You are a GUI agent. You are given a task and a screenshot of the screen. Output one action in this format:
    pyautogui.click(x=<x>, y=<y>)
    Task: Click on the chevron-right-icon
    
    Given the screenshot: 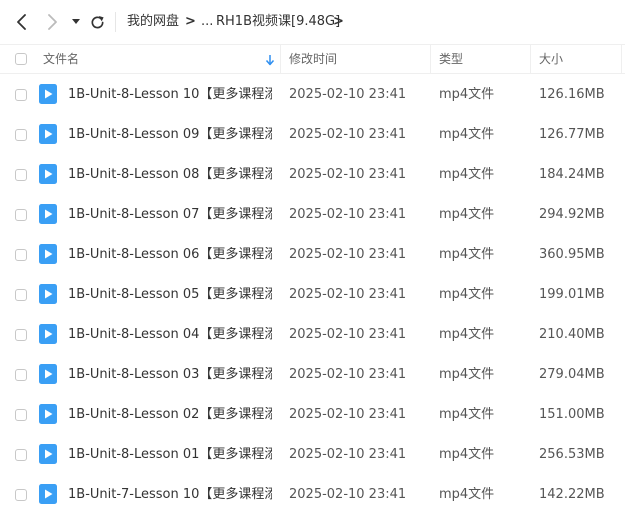 What is the action you would take?
    pyautogui.click(x=52, y=22)
    